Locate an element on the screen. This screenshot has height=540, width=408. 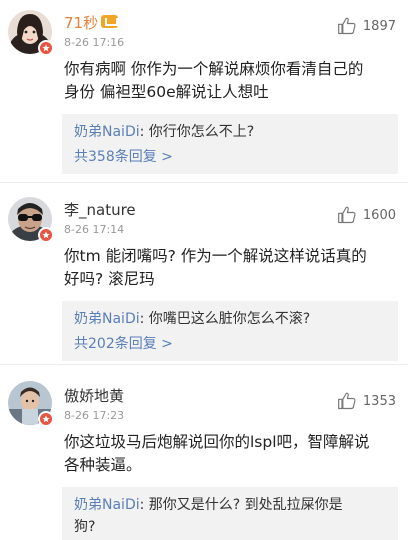
reply-text-continued: 狗? is located at coordinates (85, 527).